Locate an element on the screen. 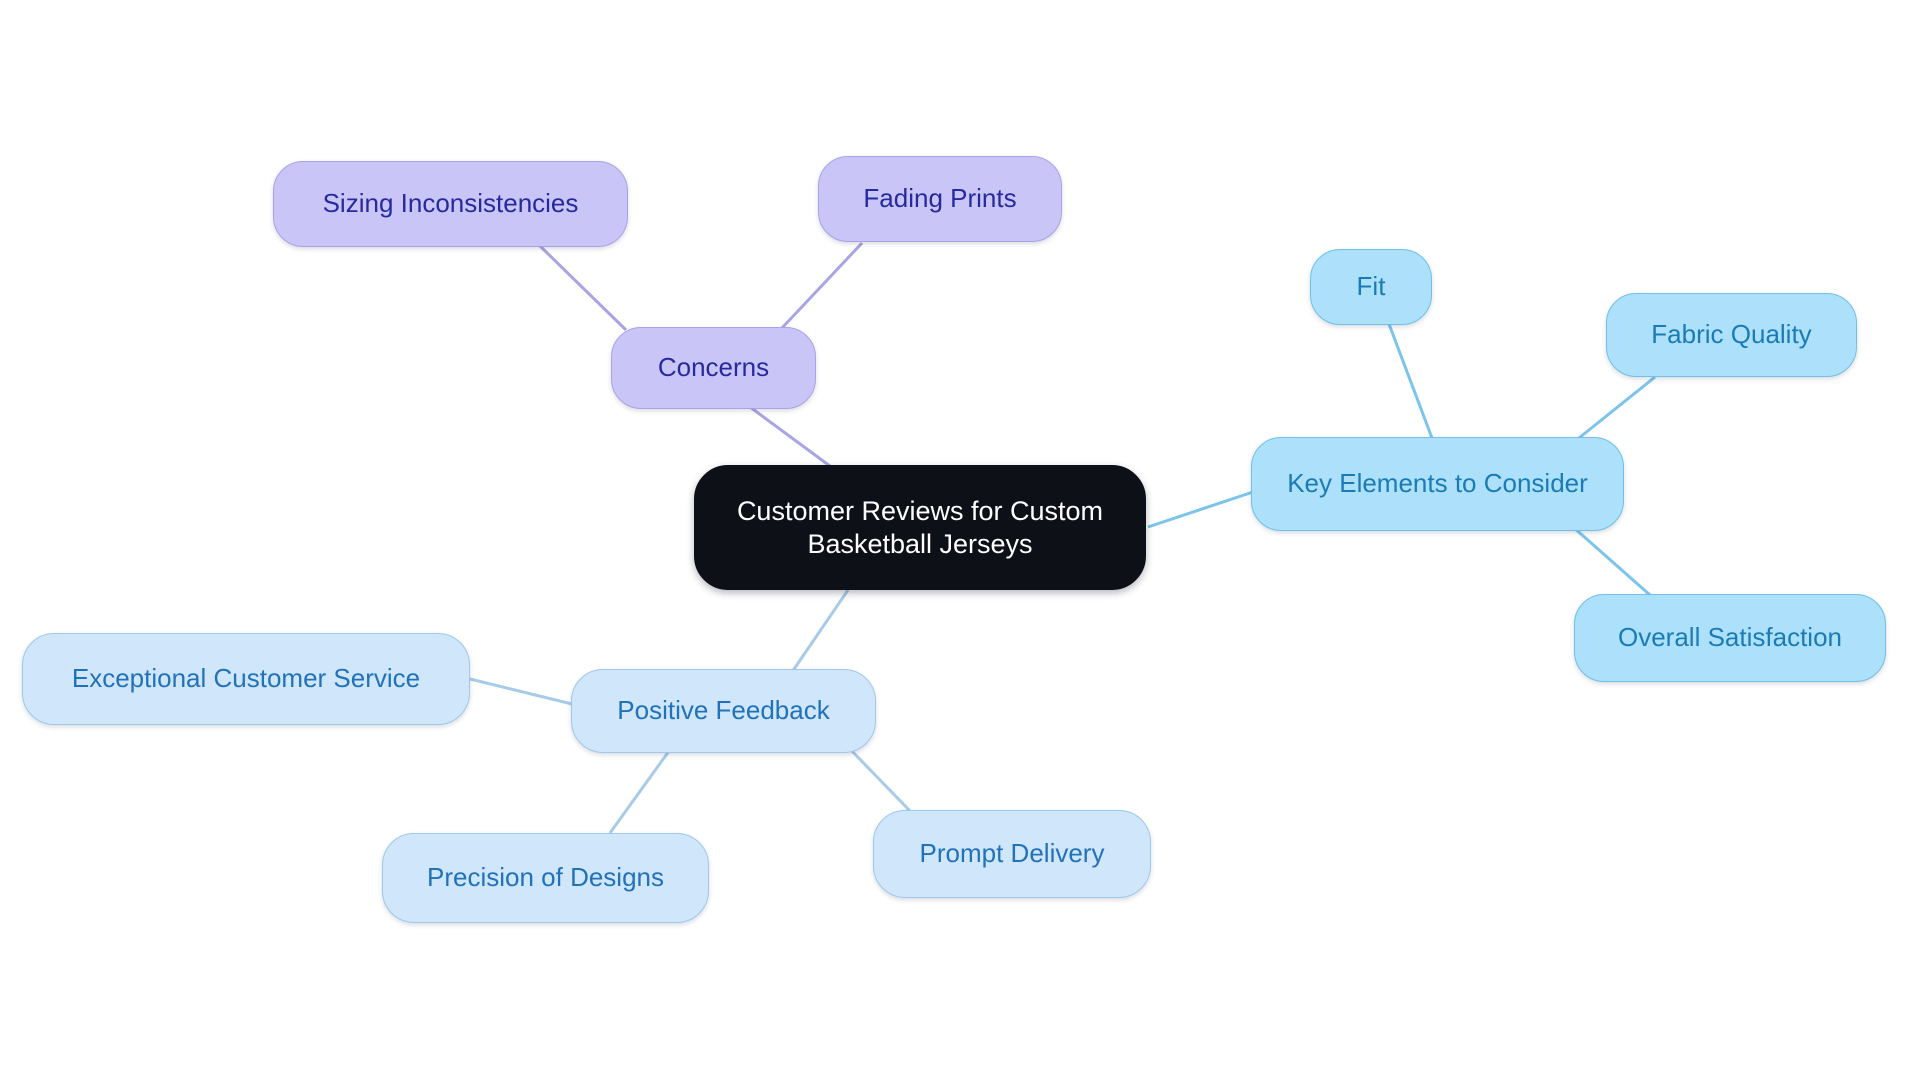 This screenshot has height=1083, width=1920. branch-node-positive-feedback: Positive Feedback is located at coordinates (723, 711).